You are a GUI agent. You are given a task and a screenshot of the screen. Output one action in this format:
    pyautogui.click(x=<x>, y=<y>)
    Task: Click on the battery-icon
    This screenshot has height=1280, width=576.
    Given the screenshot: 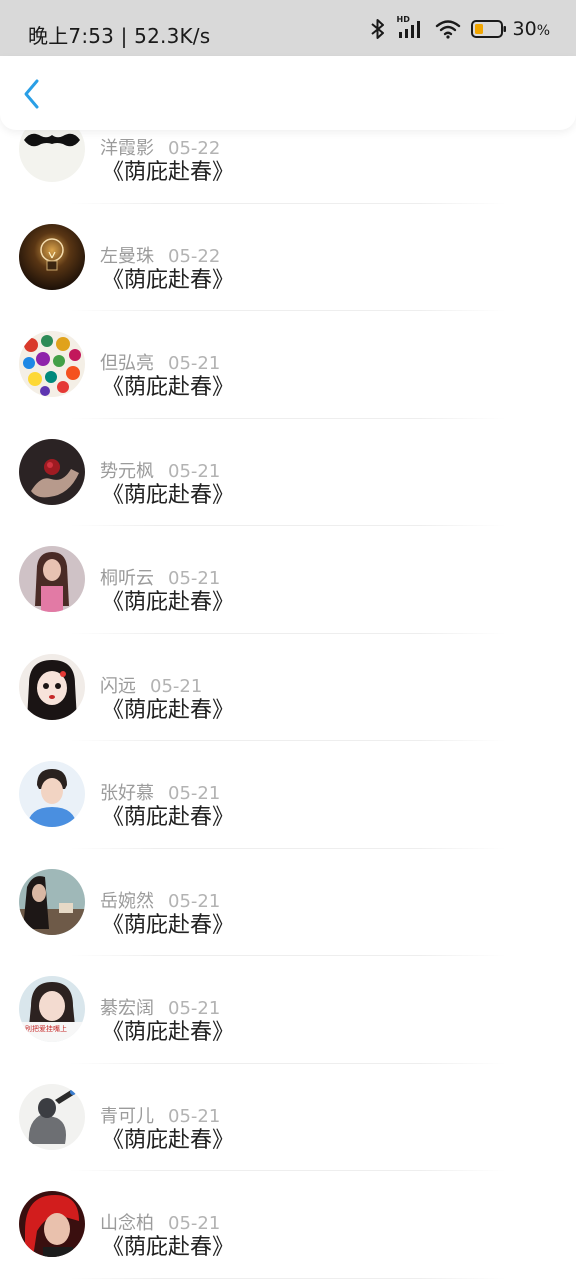 What is the action you would take?
    pyautogui.click(x=488, y=29)
    